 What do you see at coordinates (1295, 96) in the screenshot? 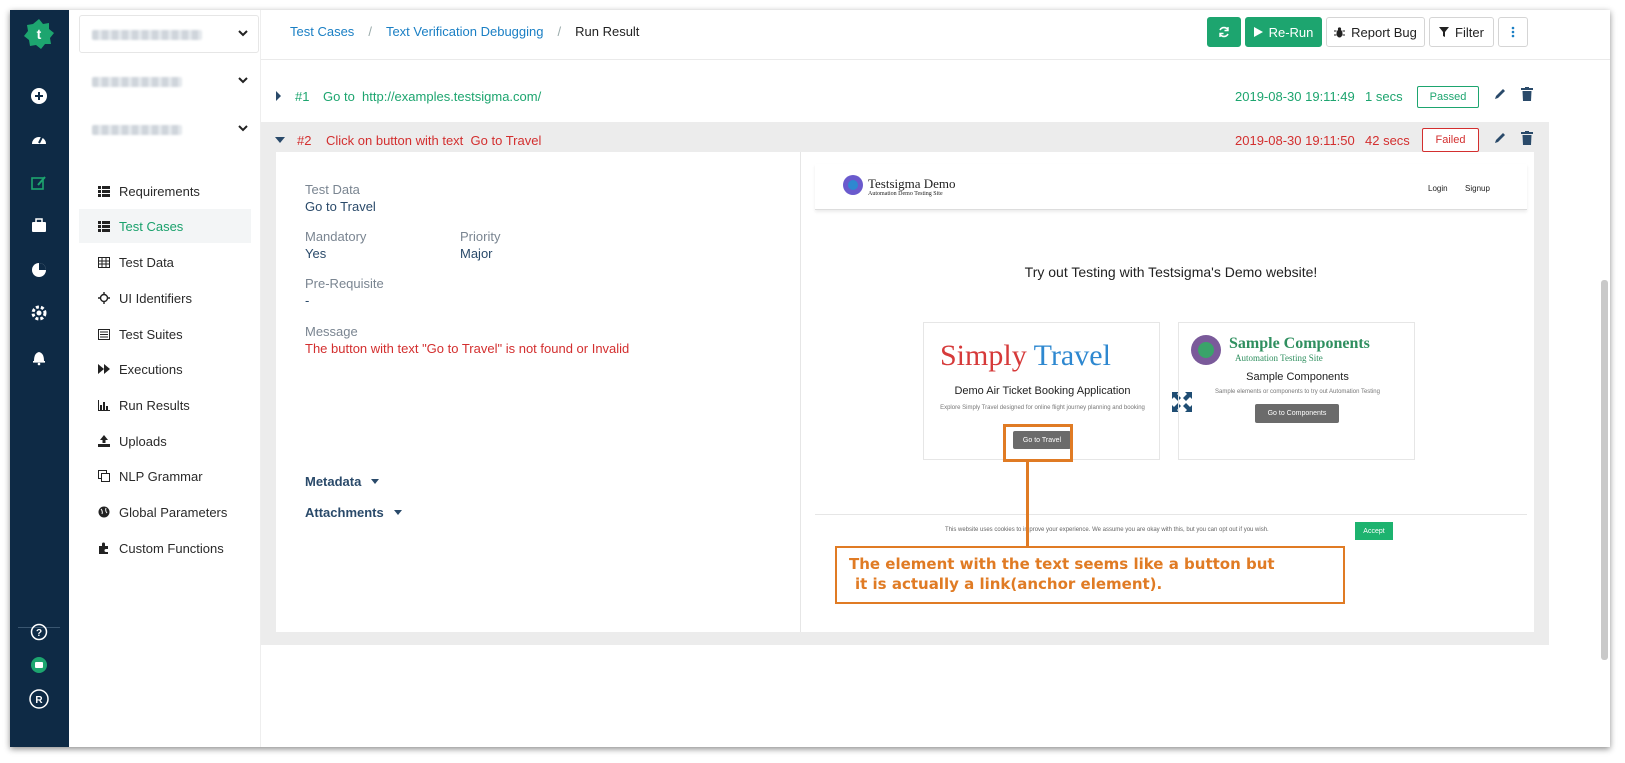
I see `step-timestamp: 2019-08-30 19:11:49` at bounding box center [1295, 96].